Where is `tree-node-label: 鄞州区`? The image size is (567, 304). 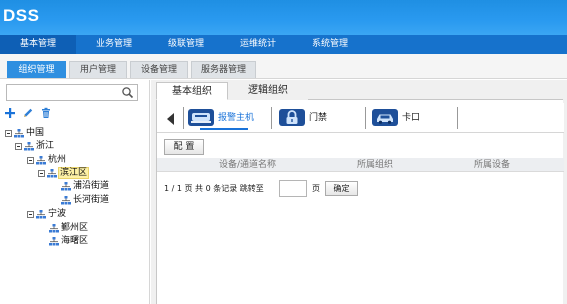 tree-node-label: 鄞州区 is located at coordinates (75, 228).